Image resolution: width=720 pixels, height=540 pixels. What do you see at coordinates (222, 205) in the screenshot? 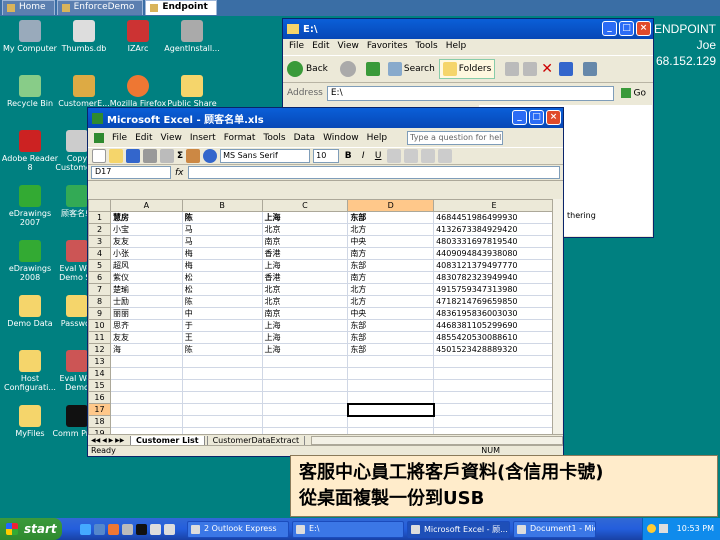
I see `column-header: B` at bounding box center [222, 205].